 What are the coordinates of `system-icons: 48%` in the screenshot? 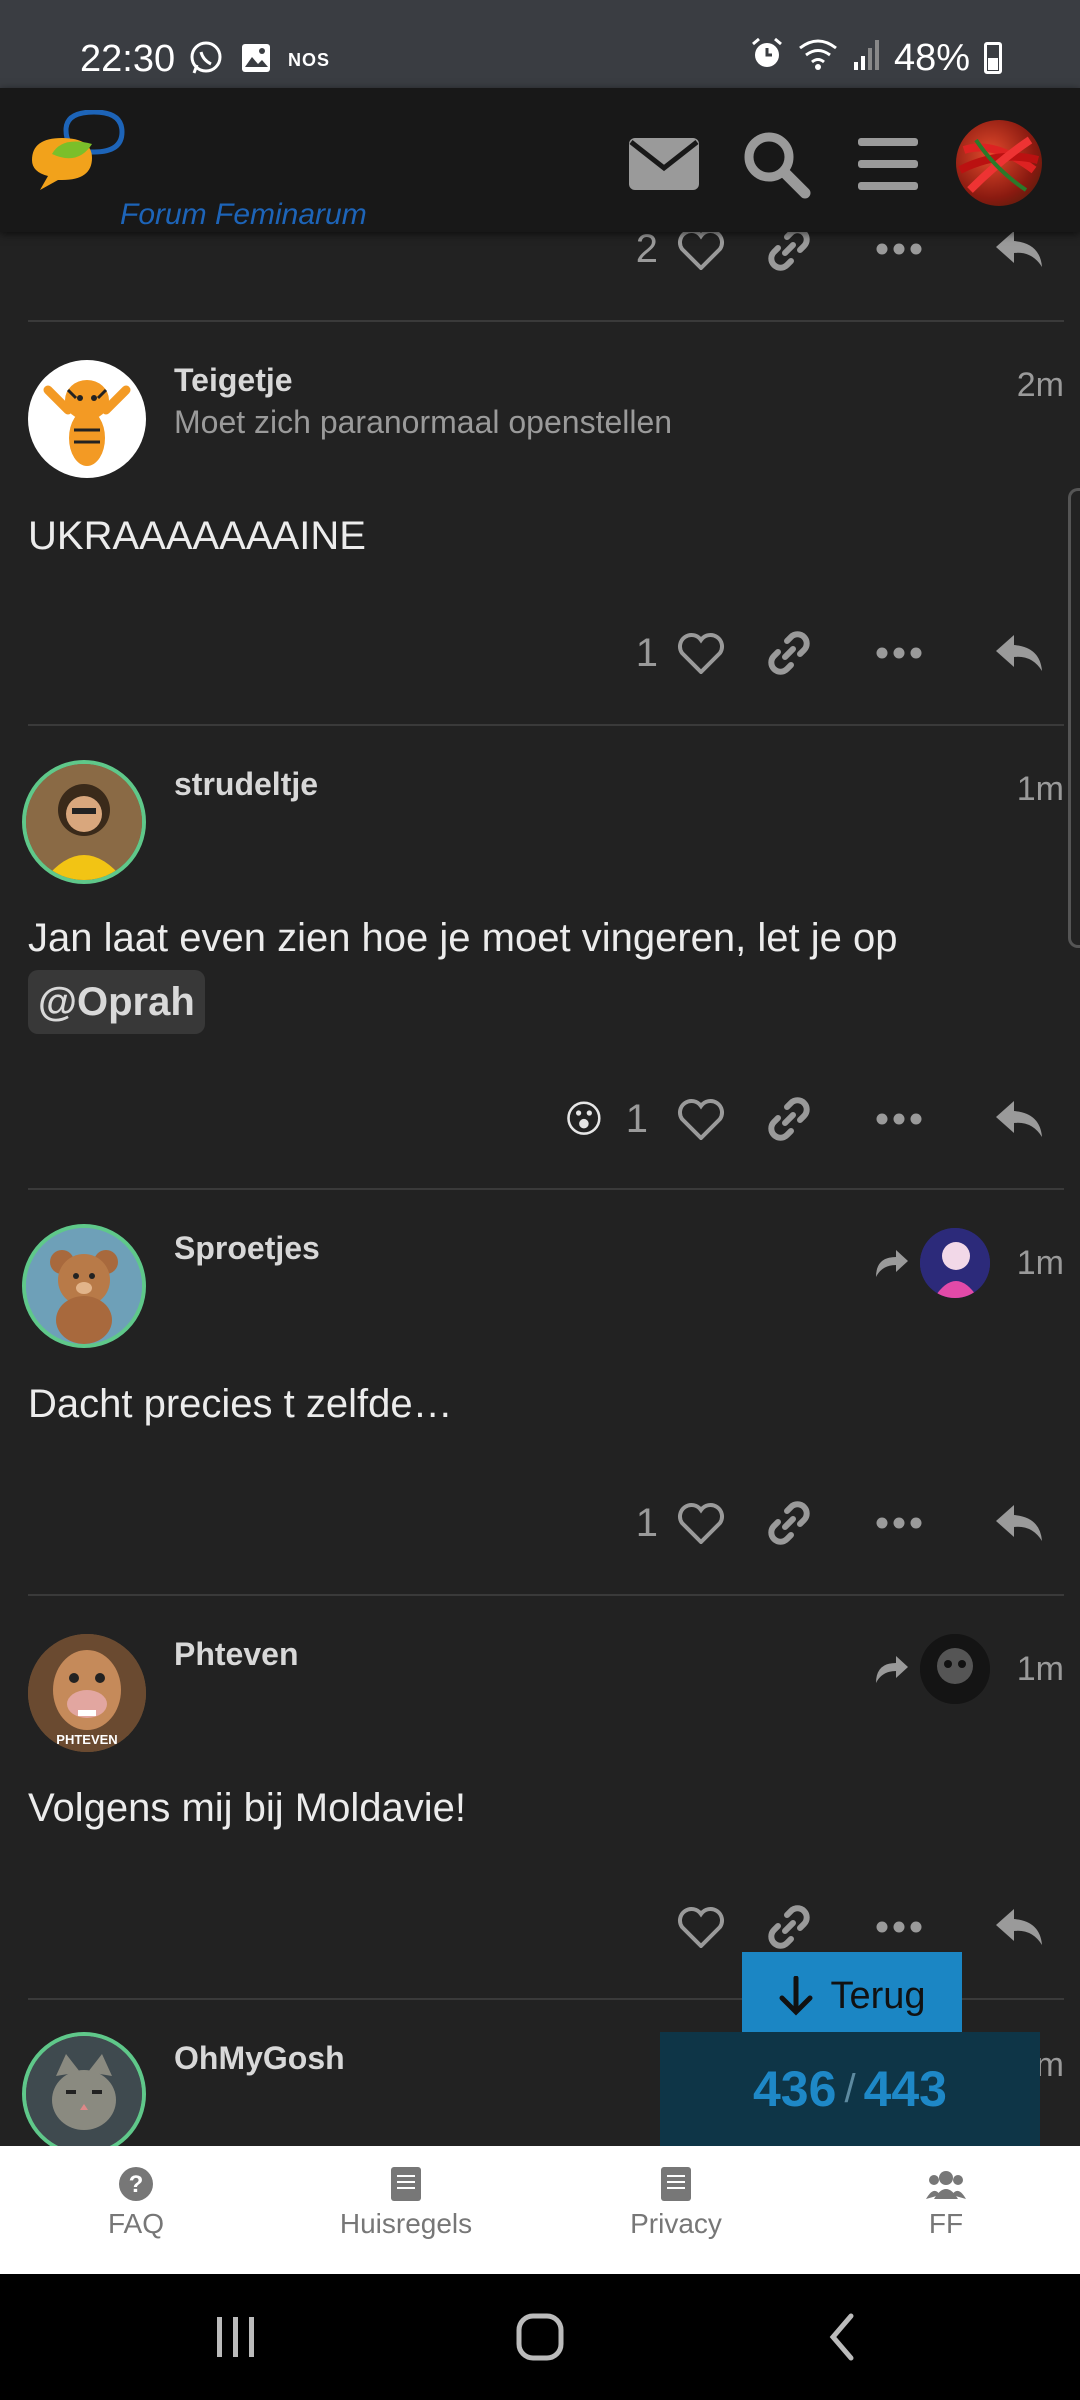 It's located at (876, 58).